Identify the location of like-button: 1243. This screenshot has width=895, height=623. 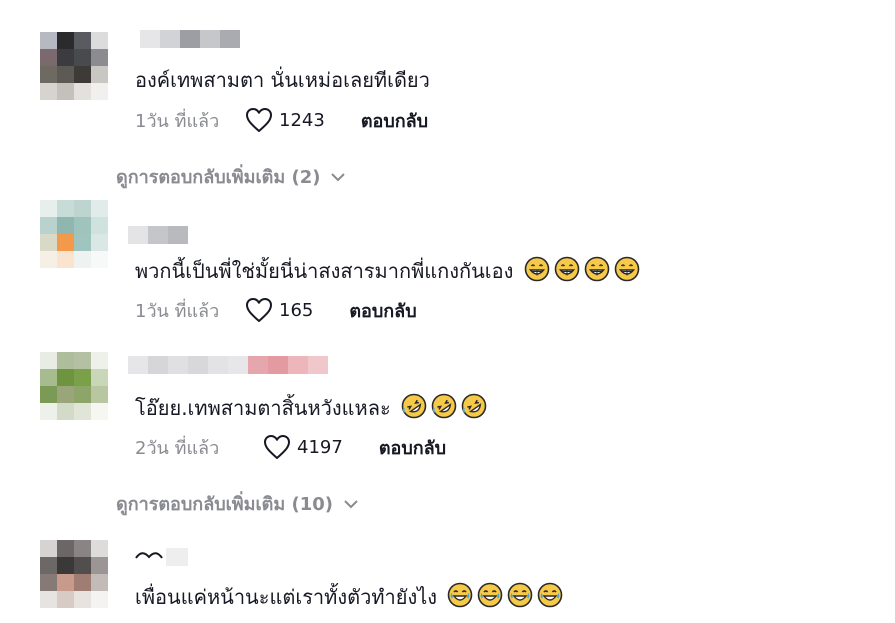
(285, 120).